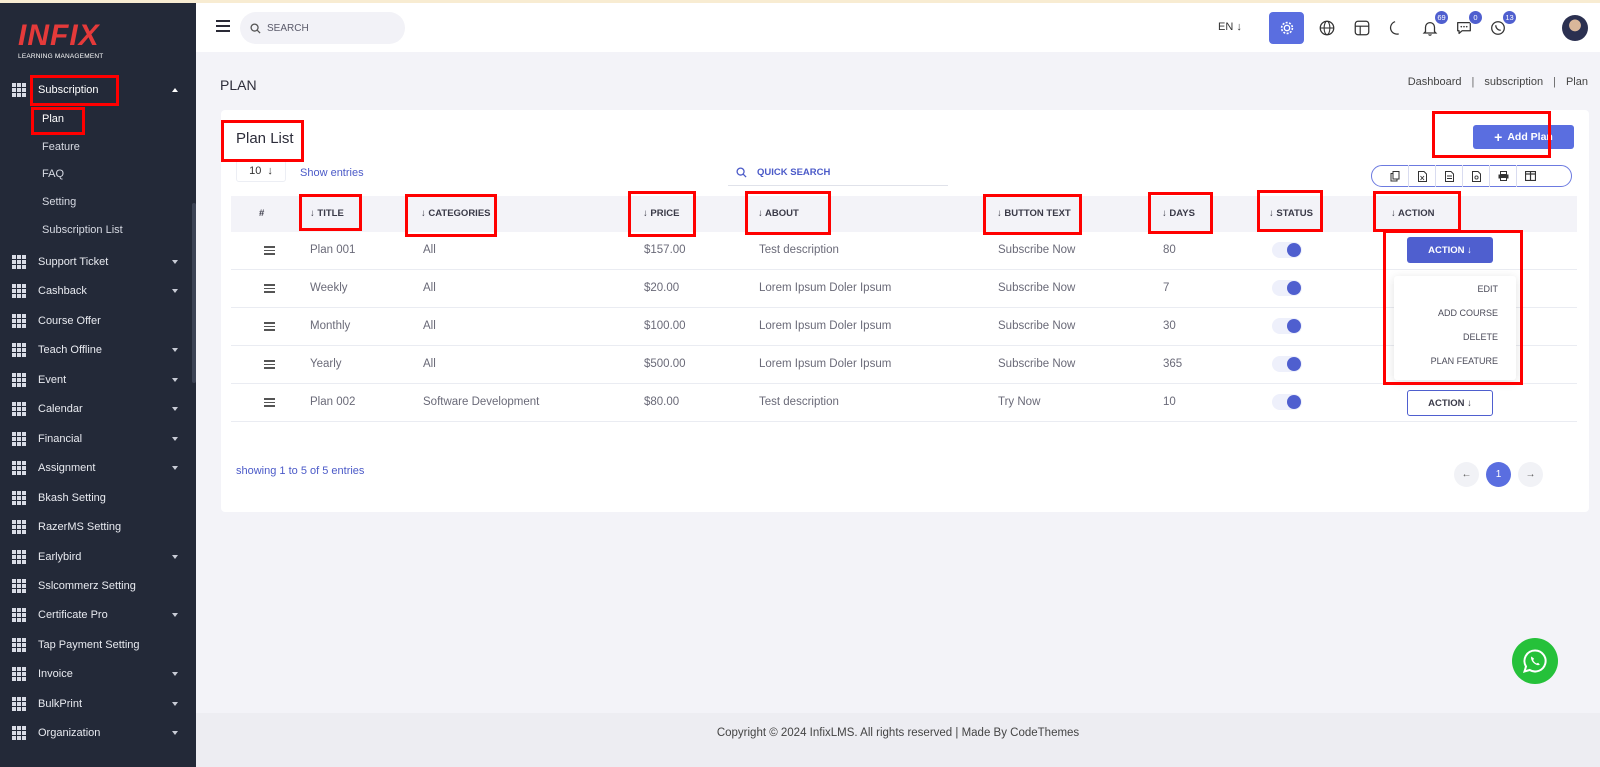 The image size is (1600, 767). What do you see at coordinates (1476, 176) in the screenshot?
I see `pdf-icon` at bounding box center [1476, 176].